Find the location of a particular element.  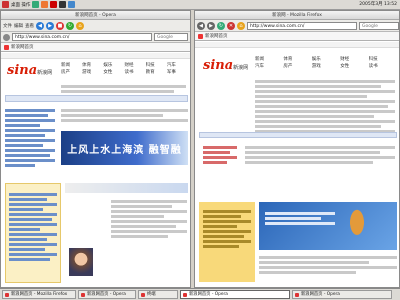

address-bar: http://www.sina.com.cn/ Google is located at coordinates (95, 37).